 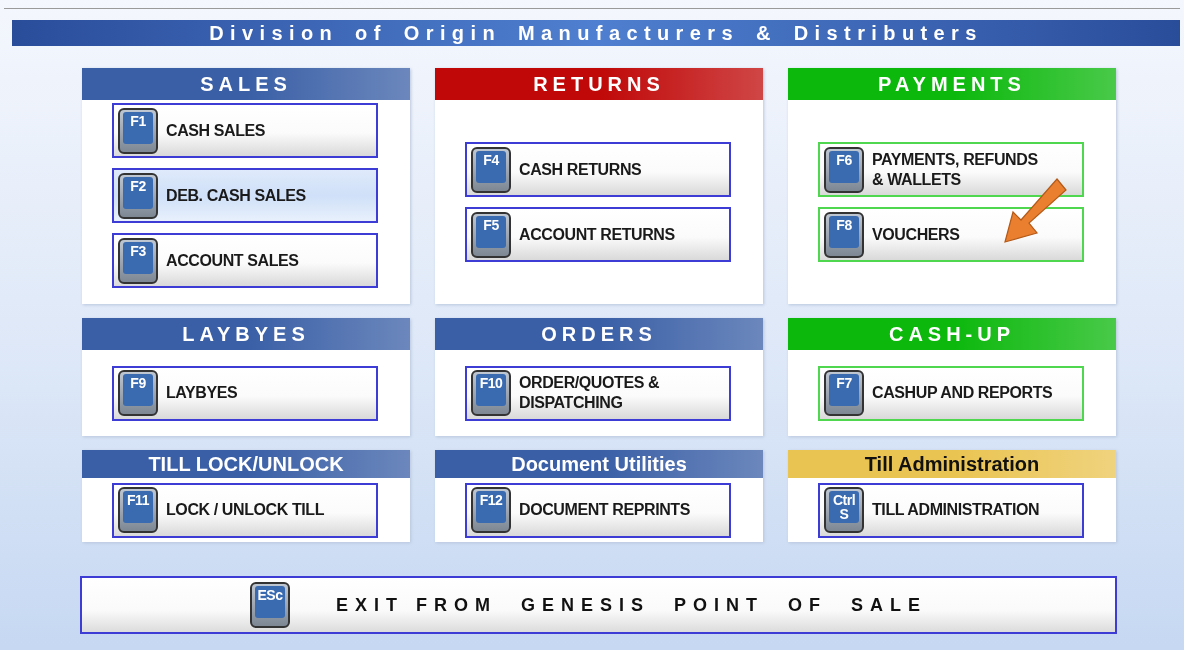 I want to click on menu-button: F12 DOCUMENT REPRINTS, so click(x=598, y=510).